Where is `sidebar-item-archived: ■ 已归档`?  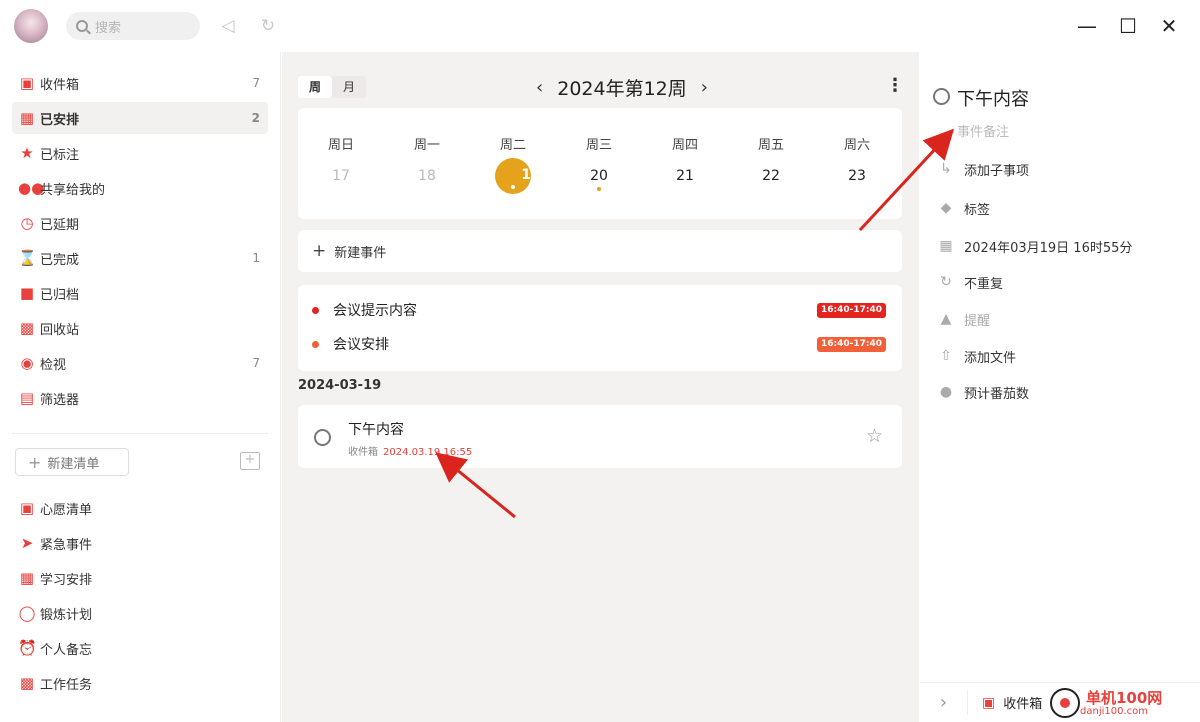 sidebar-item-archived: ■ 已归档 is located at coordinates (140, 293).